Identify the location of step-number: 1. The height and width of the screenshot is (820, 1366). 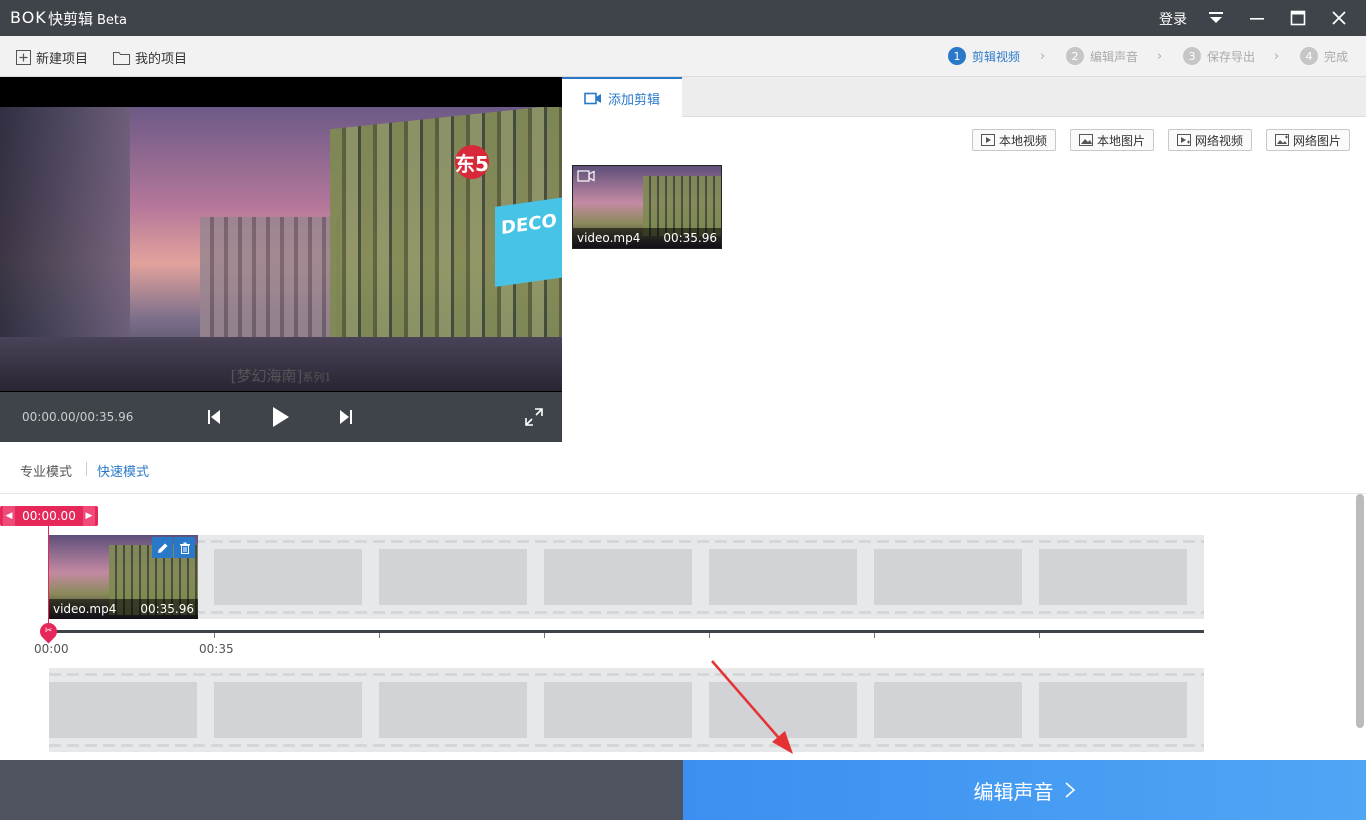
(957, 56).